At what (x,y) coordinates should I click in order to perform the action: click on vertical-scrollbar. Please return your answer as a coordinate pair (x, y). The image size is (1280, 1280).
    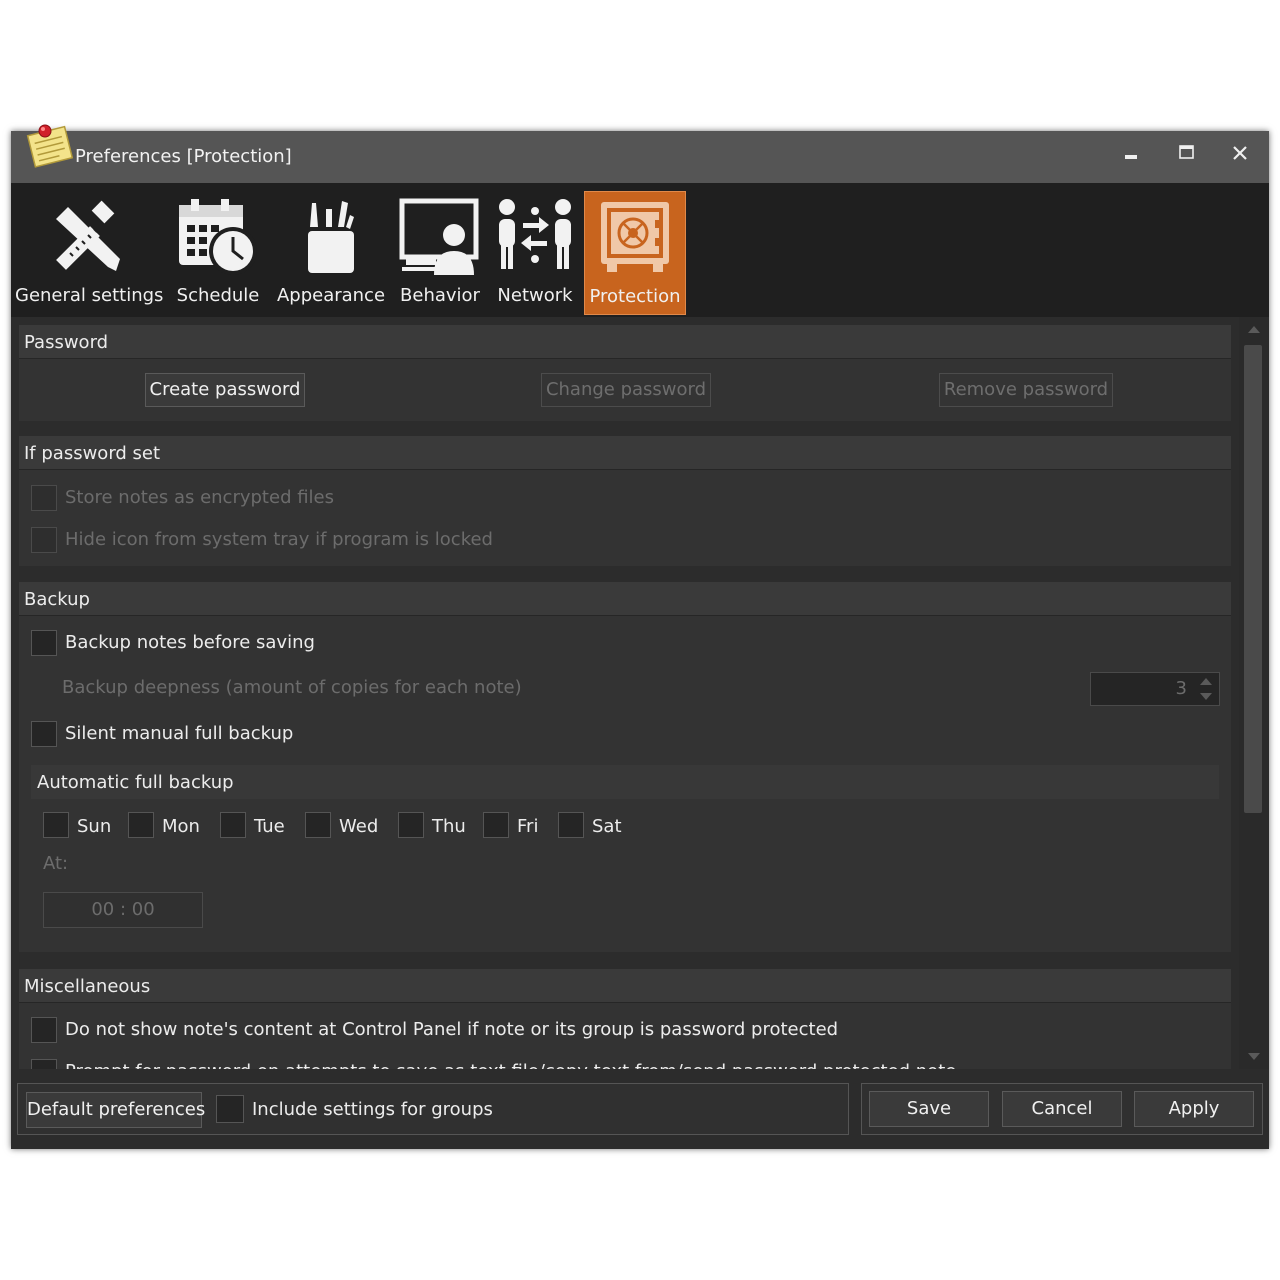
    Looking at the image, I should click on (1254, 693).